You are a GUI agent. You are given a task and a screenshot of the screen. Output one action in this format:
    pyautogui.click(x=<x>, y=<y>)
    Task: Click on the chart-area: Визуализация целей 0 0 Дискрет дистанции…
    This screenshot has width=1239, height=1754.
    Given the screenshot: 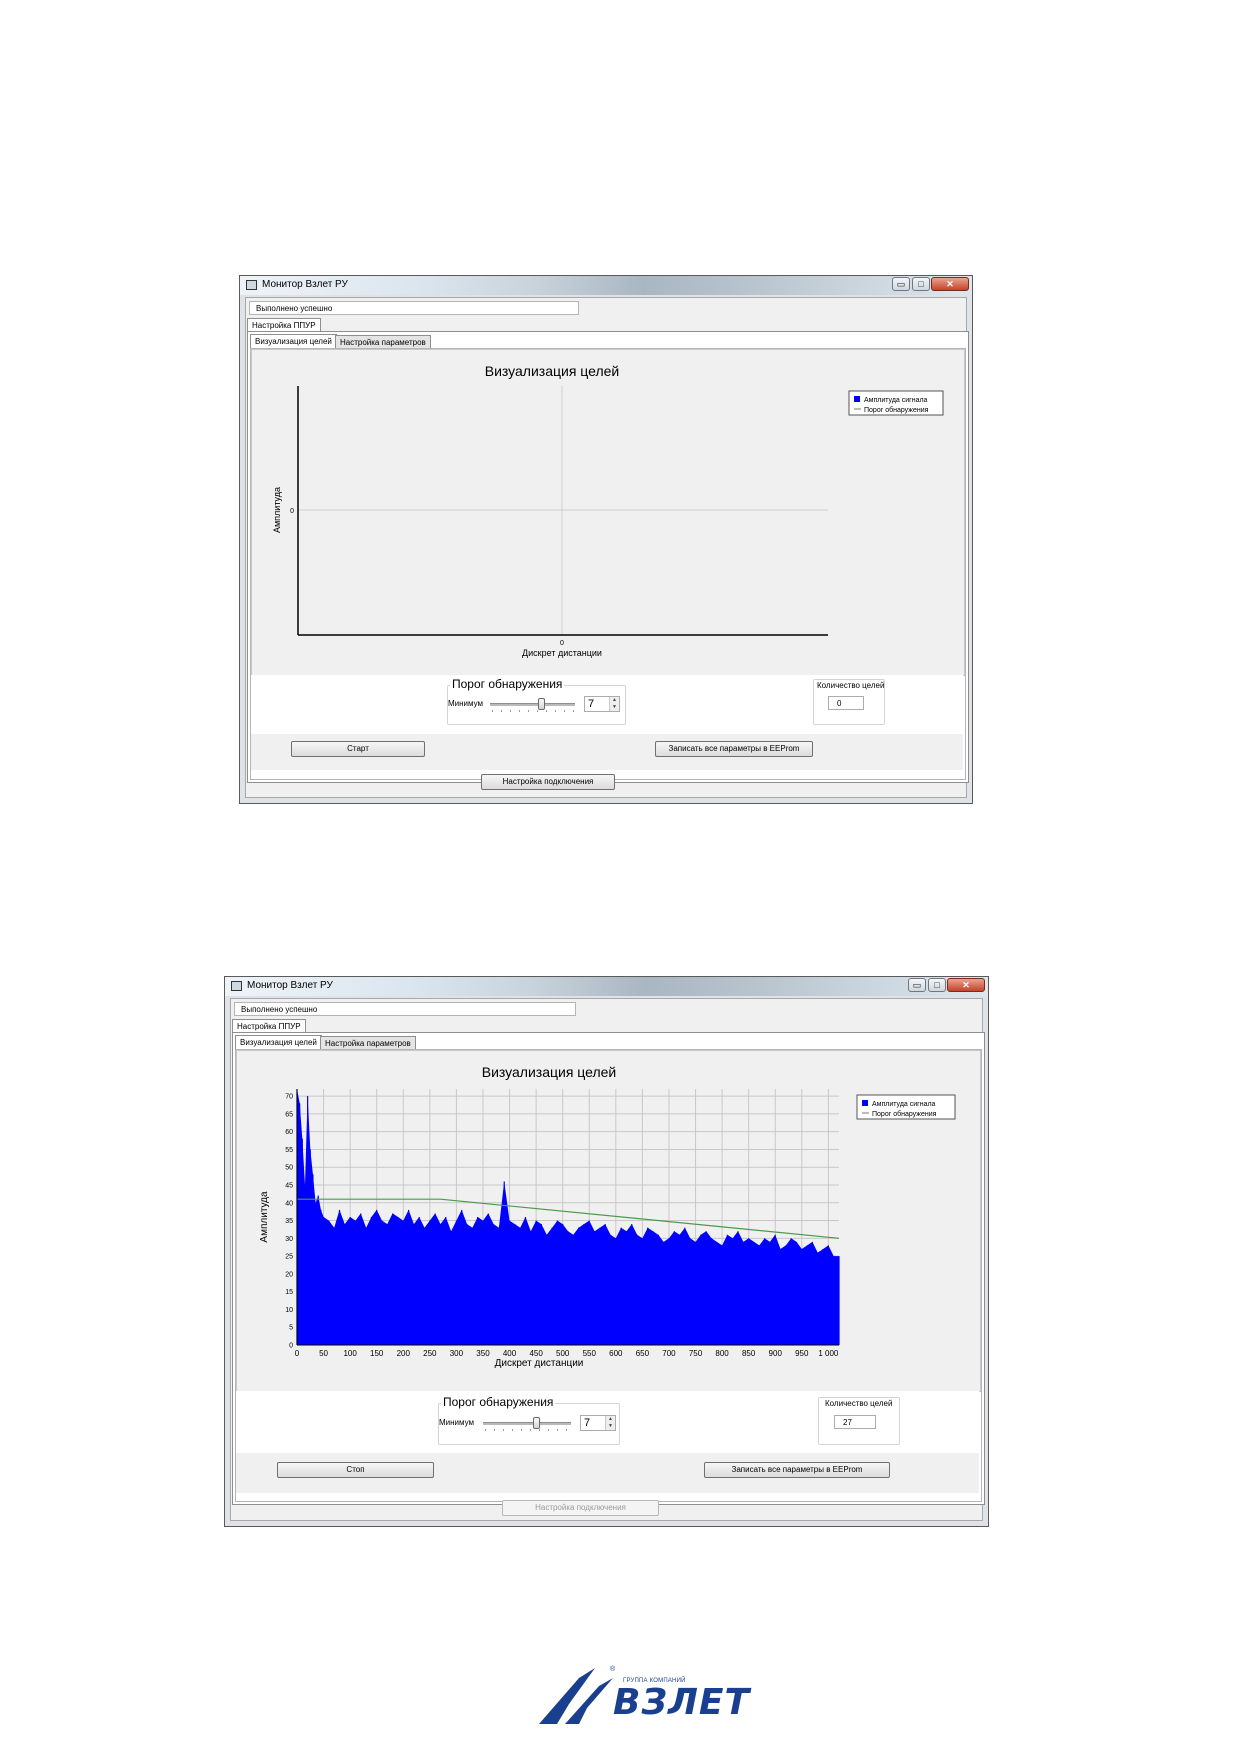 What is the action you would take?
    pyautogui.click(x=608, y=512)
    